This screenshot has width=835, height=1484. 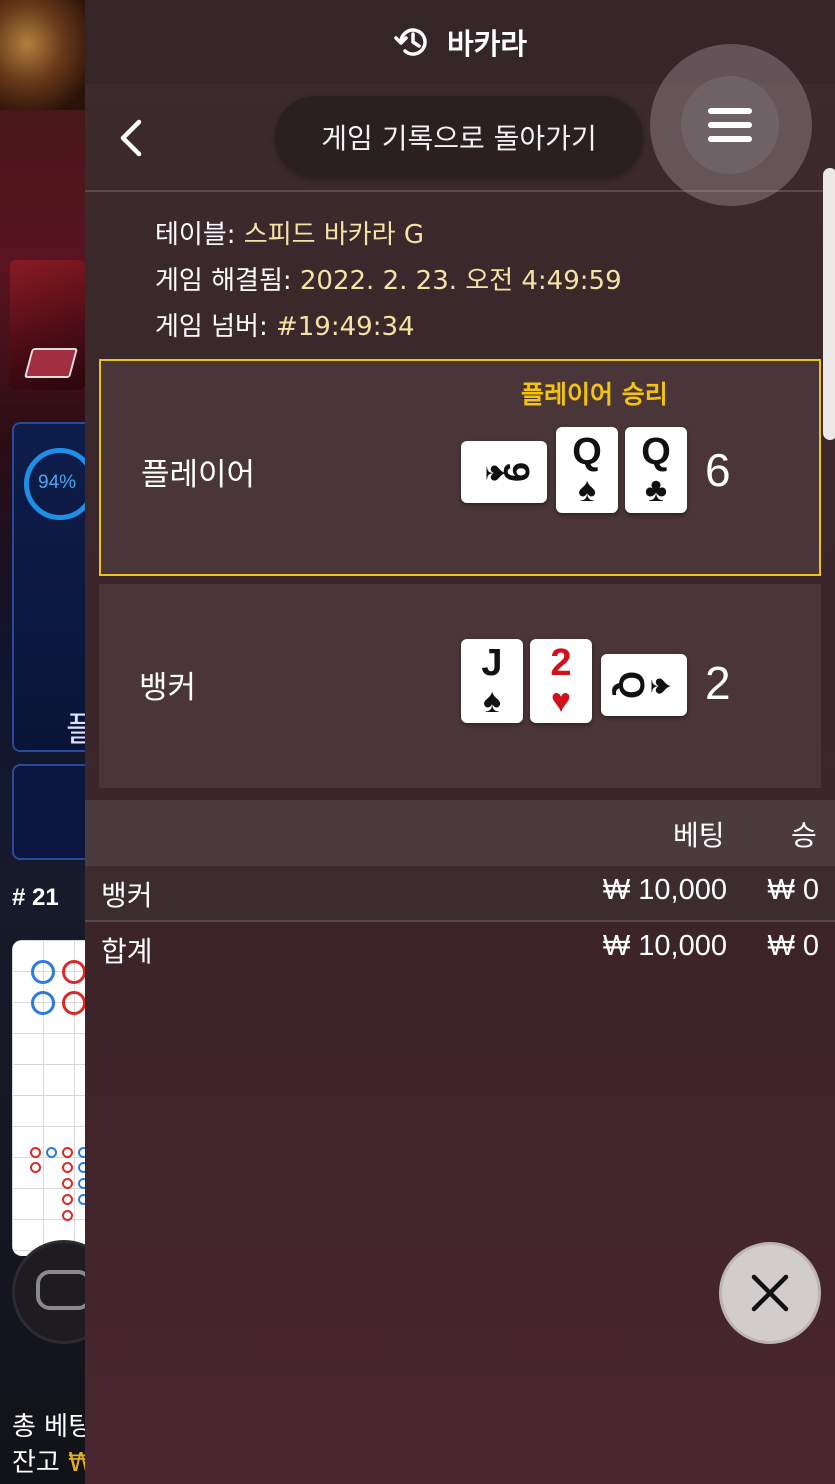 I want to click on table-label: 테이블:, so click(x=195, y=235).